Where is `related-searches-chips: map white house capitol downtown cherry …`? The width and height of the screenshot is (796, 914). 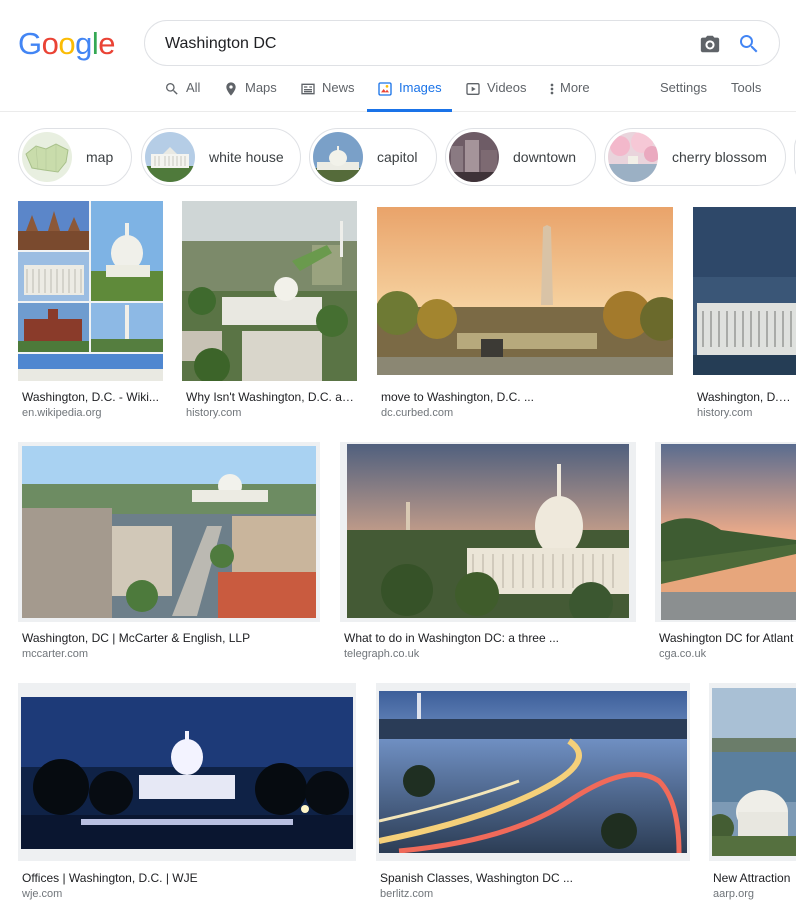
related-searches-chips: map white house capitol downtown cherry … is located at coordinates (407, 157).